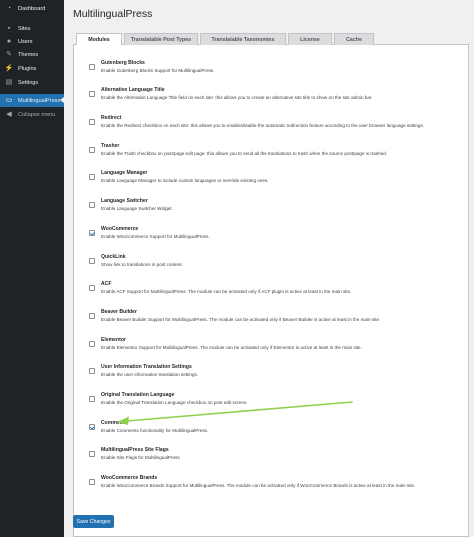  I want to click on collapse-menu-button: ◀ Collapse menu, so click(32, 114).